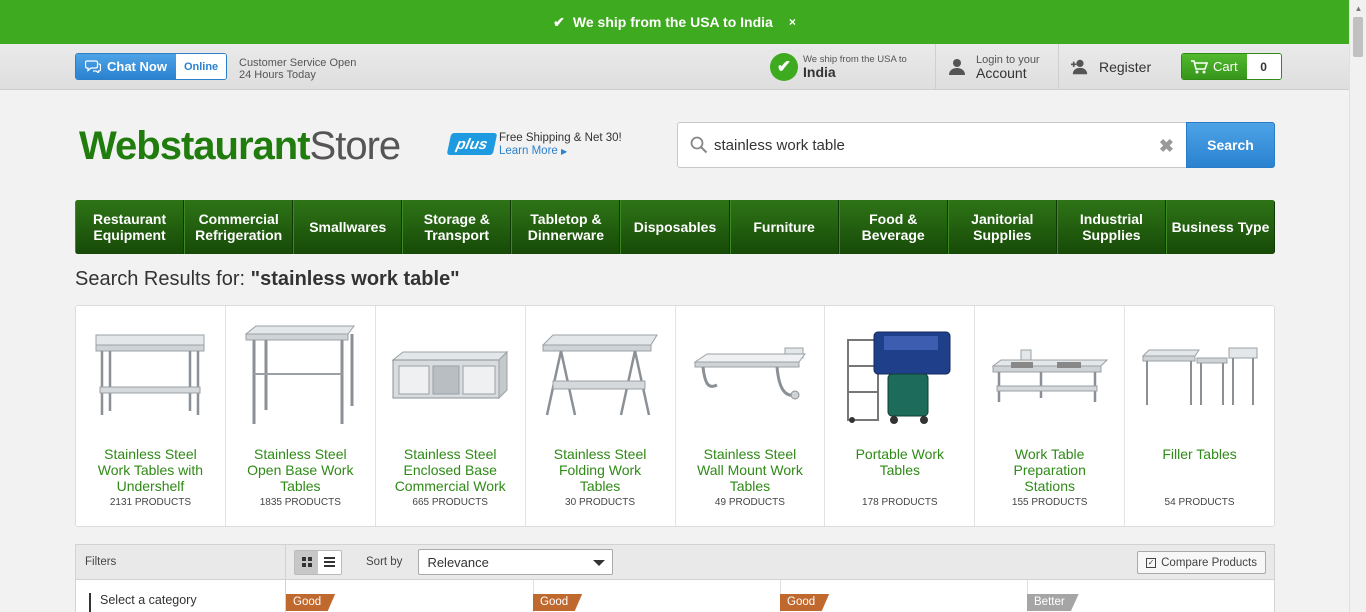  I want to click on register-label: Register, so click(1125, 67).